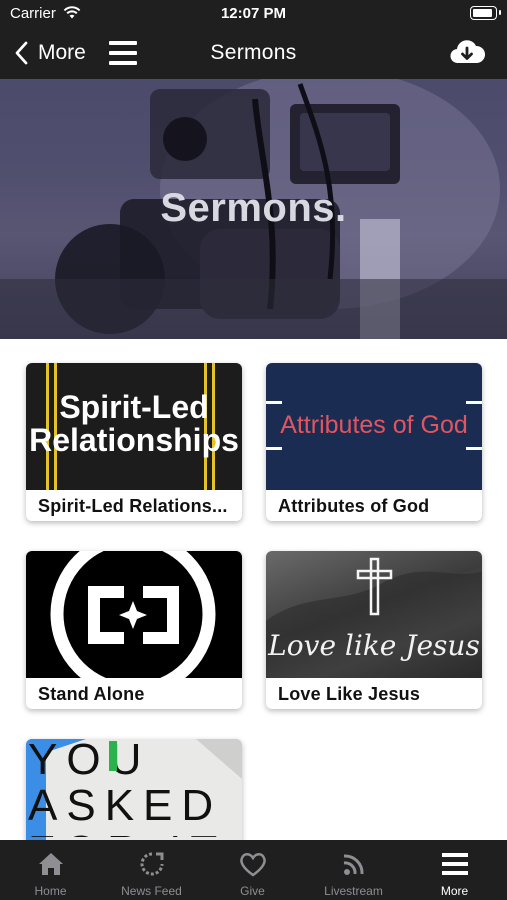 The image size is (507, 900). I want to click on hero-title: Sermons., so click(253, 208).